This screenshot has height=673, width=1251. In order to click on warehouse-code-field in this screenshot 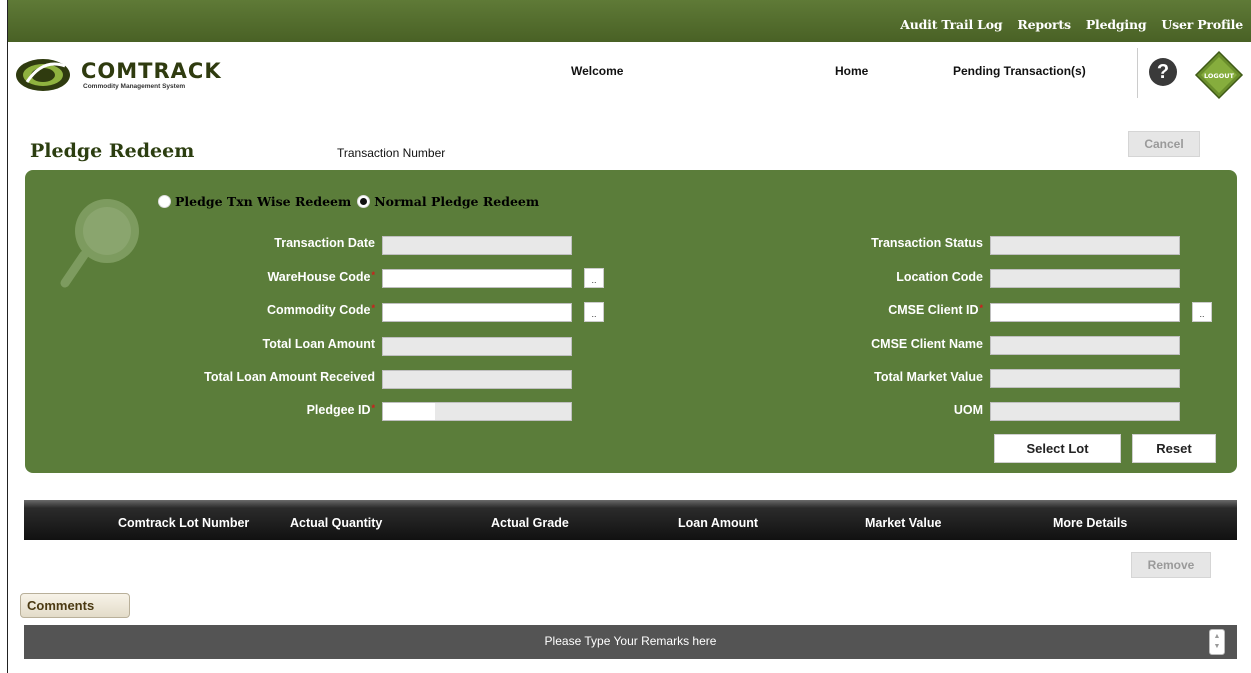, I will do `click(477, 278)`.